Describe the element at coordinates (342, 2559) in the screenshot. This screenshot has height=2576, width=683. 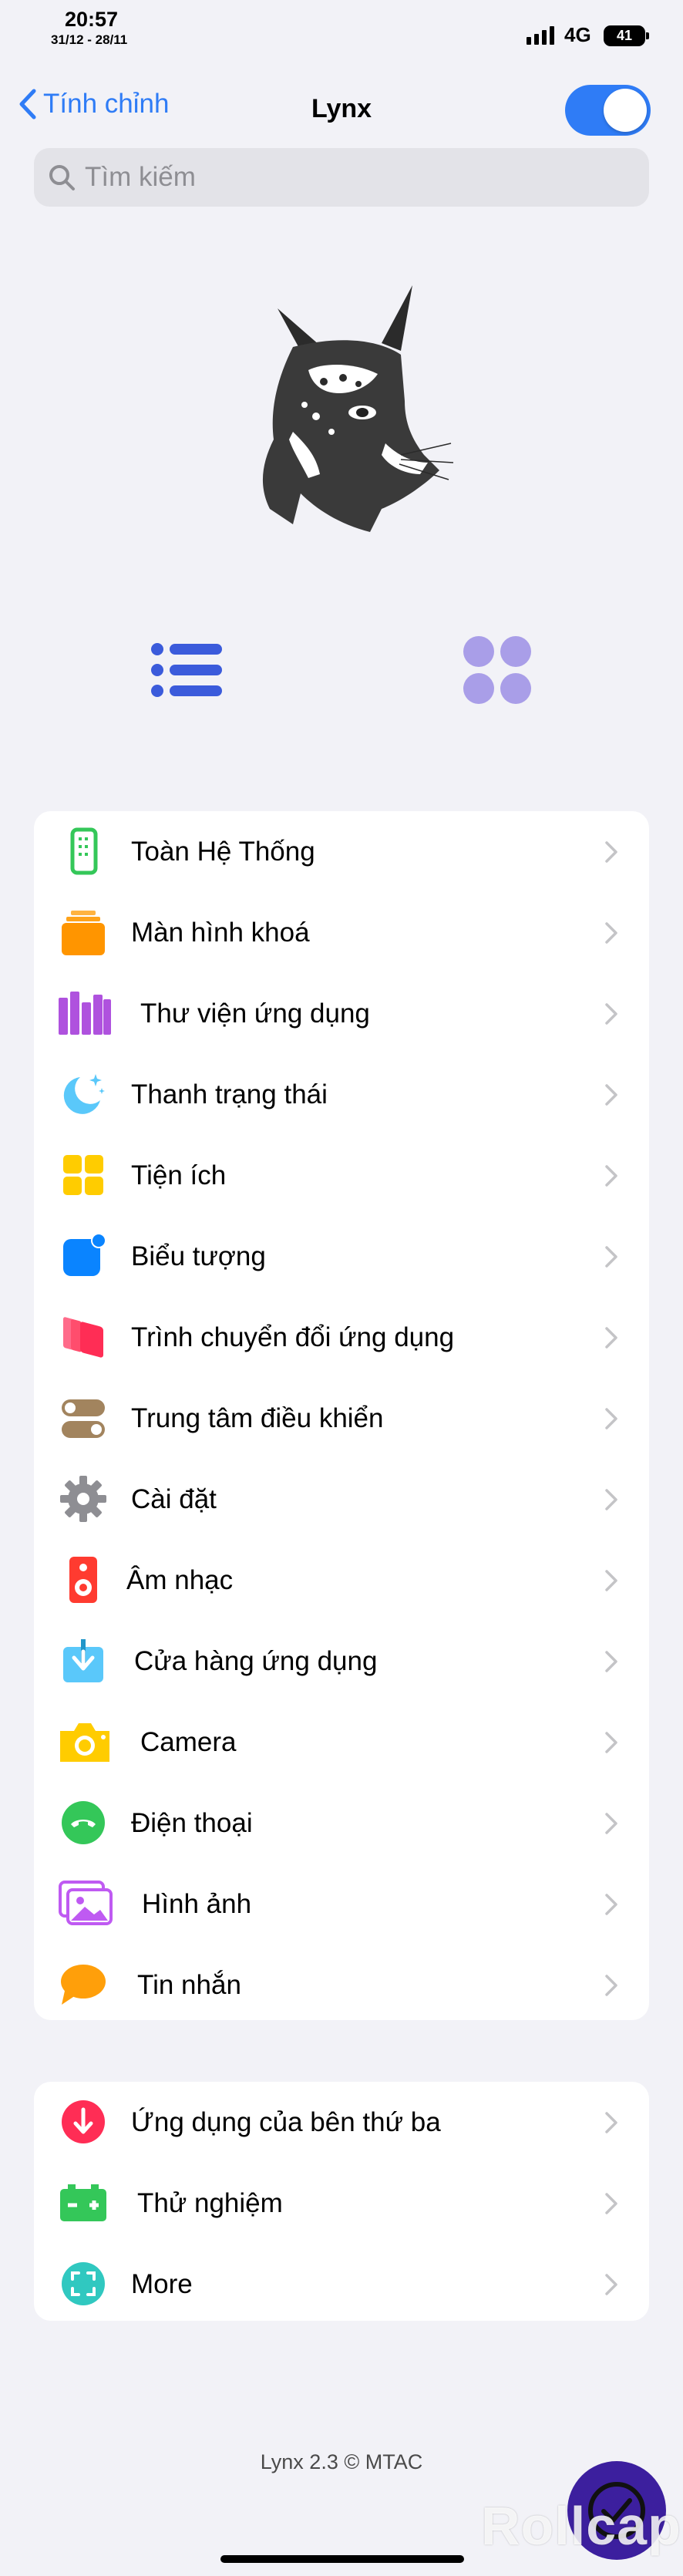
I see `home-indicator` at that location.